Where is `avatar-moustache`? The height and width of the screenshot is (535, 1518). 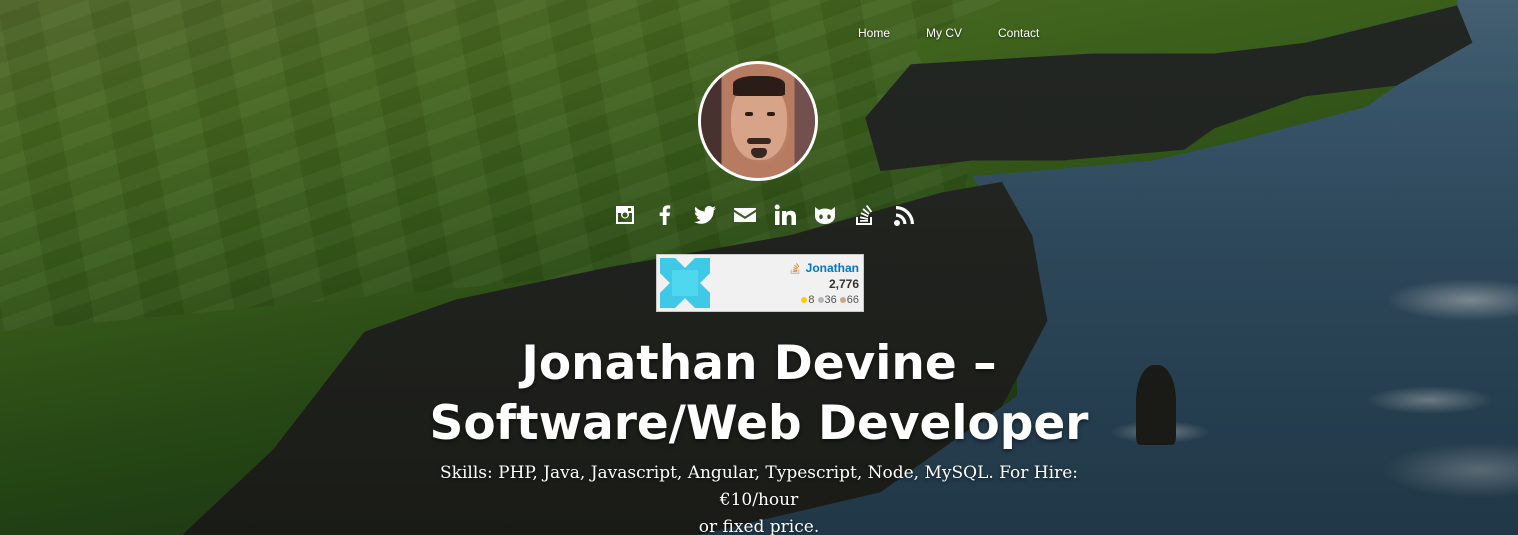 avatar-moustache is located at coordinates (759, 141).